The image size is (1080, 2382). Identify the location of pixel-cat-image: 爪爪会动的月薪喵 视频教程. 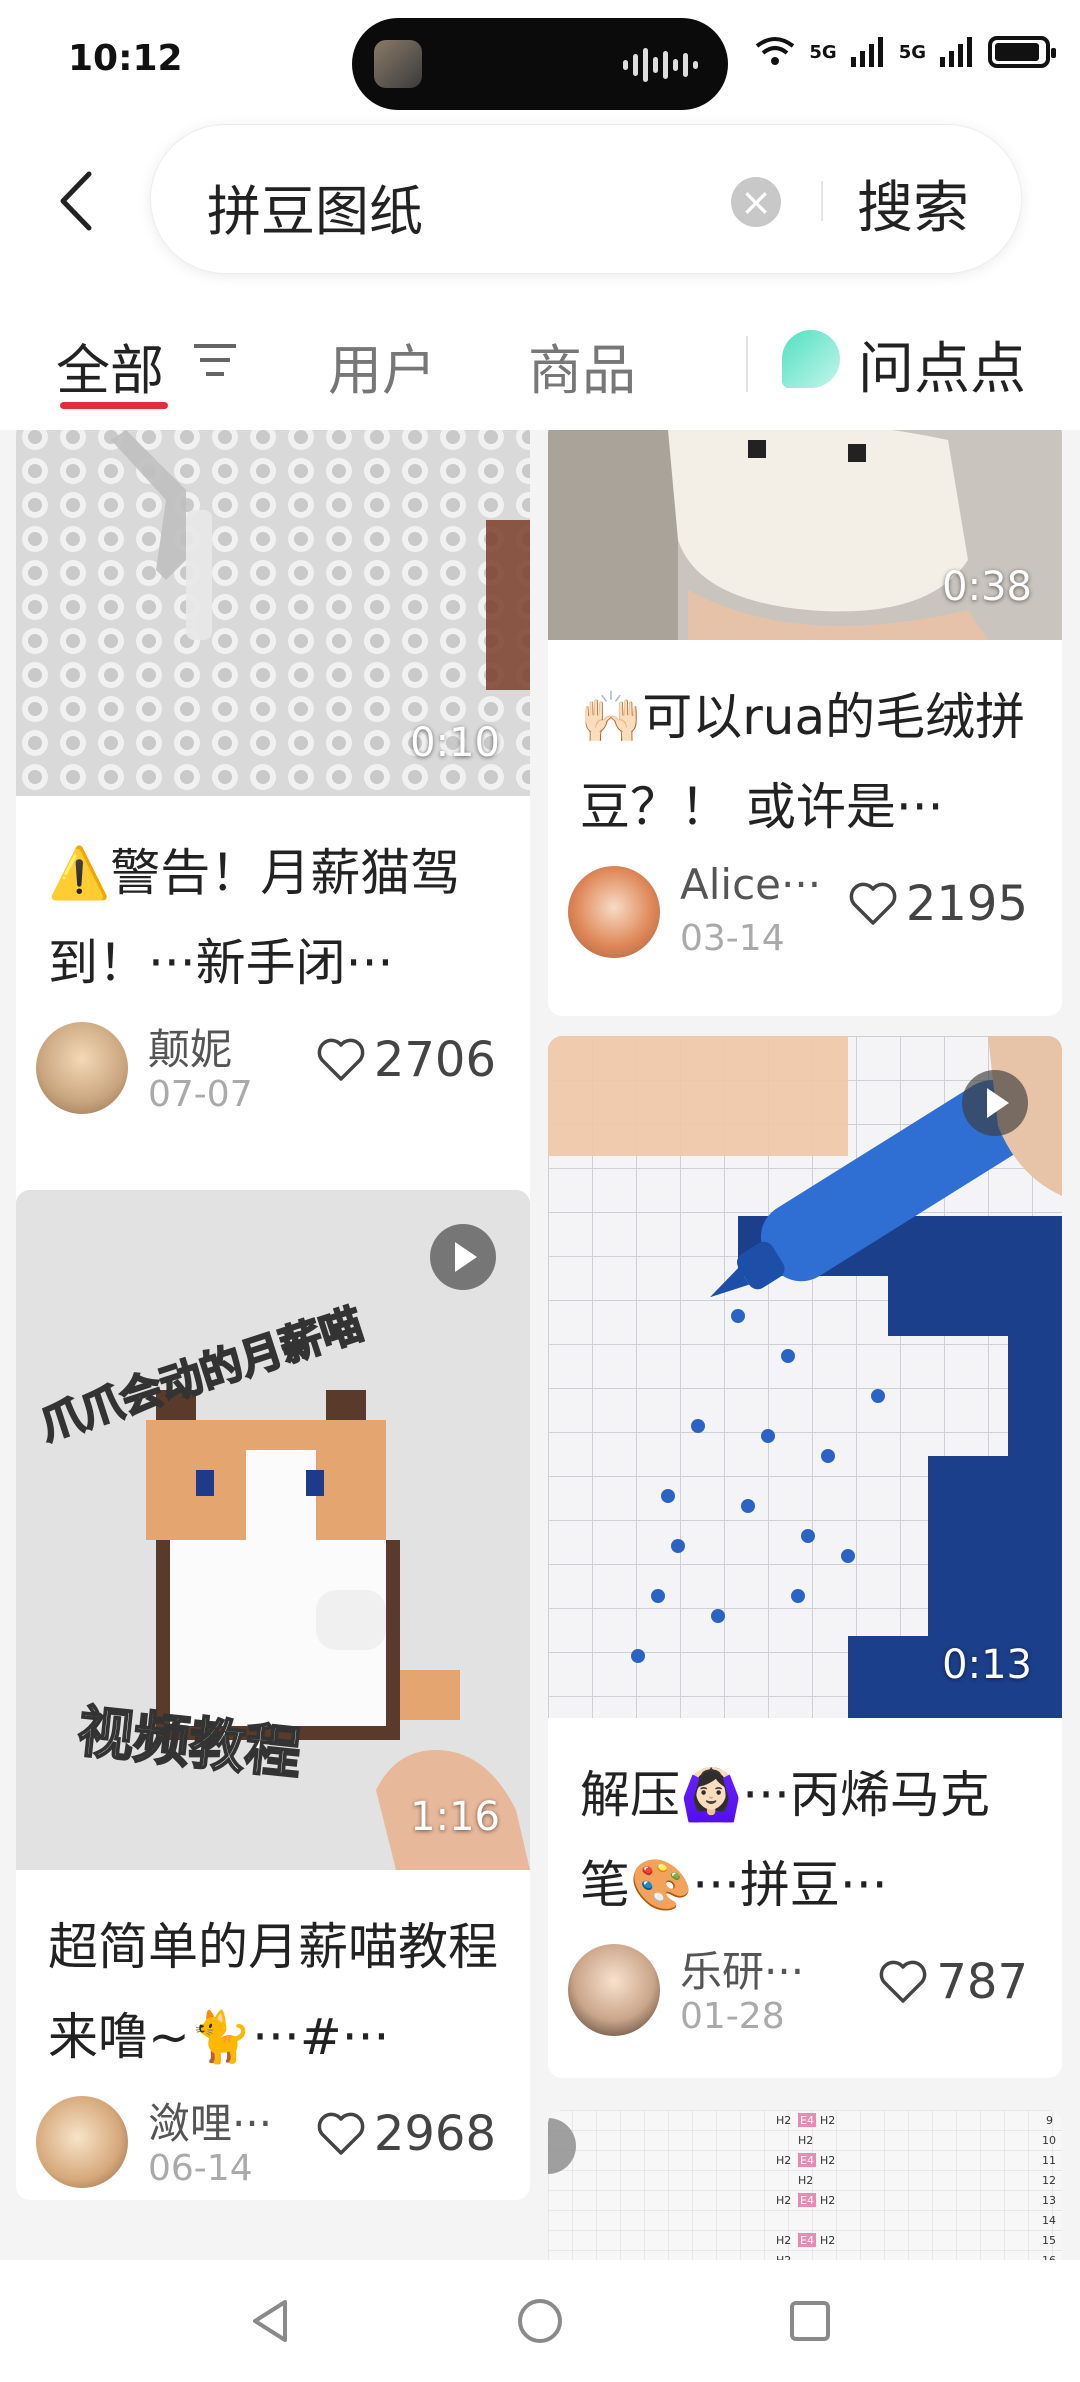
(273, 1530).